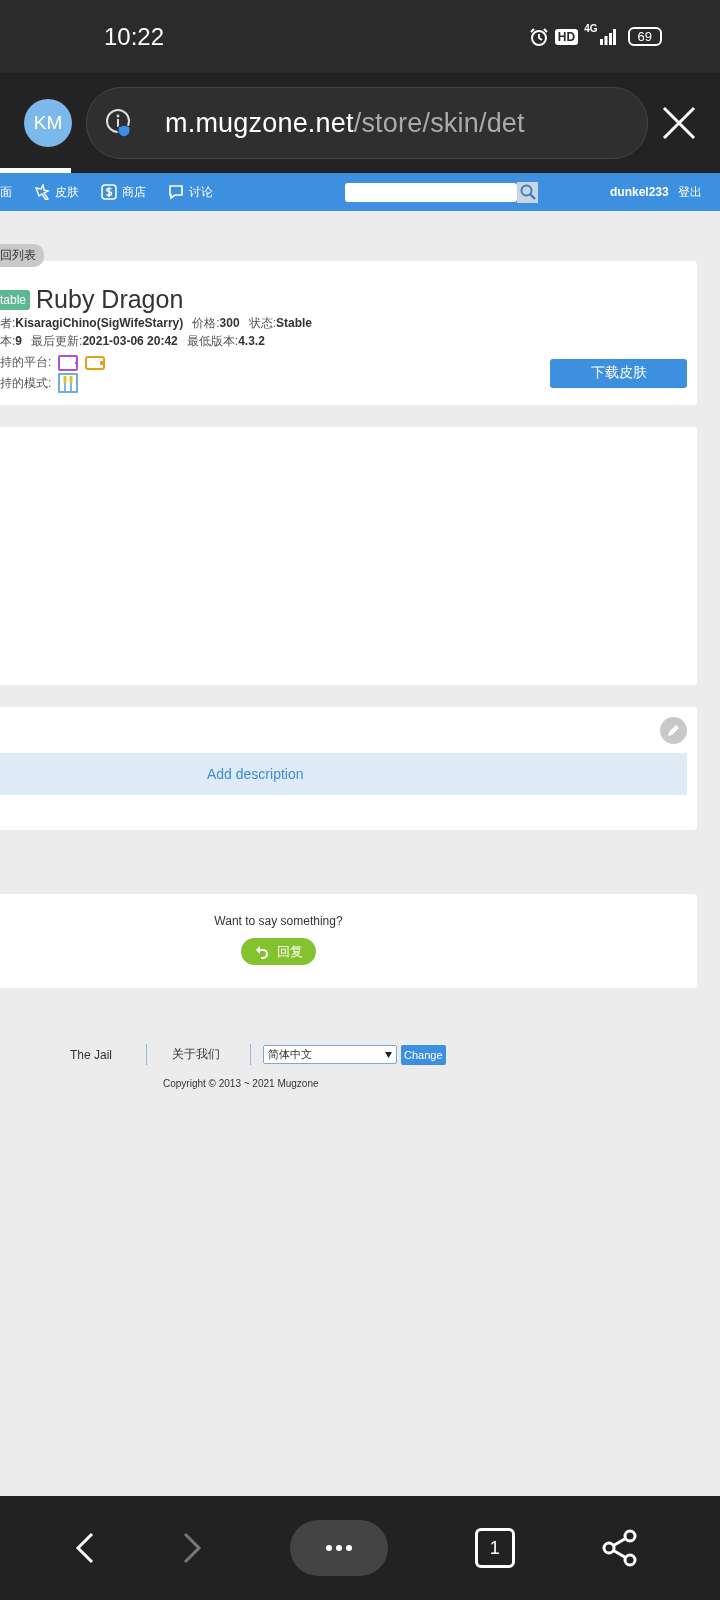  I want to click on reply-arrow-icon, so click(261, 951).